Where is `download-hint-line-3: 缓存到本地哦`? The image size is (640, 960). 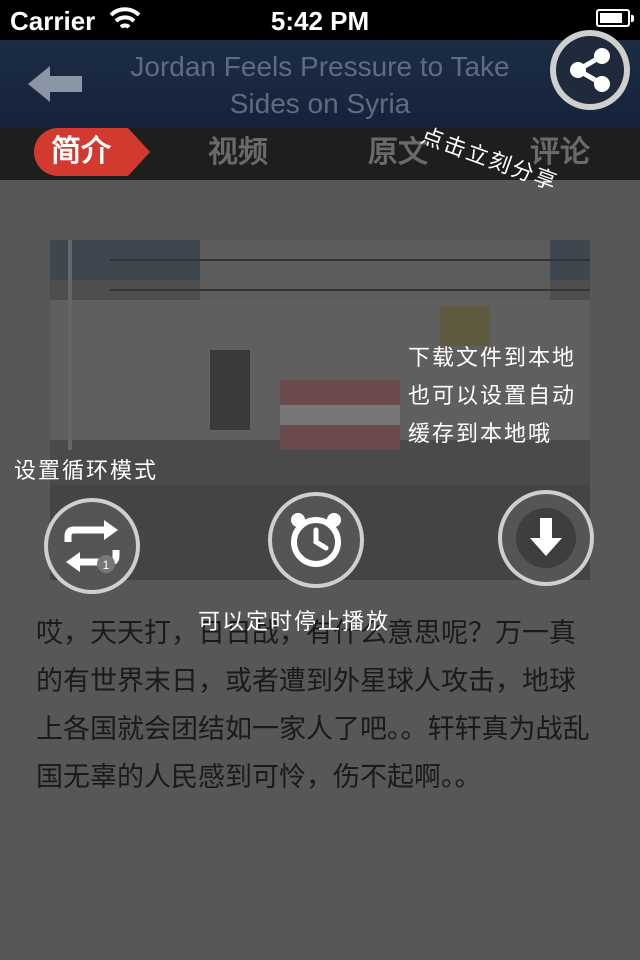 download-hint-line-3: 缓存到本地哦 is located at coordinates (480, 434).